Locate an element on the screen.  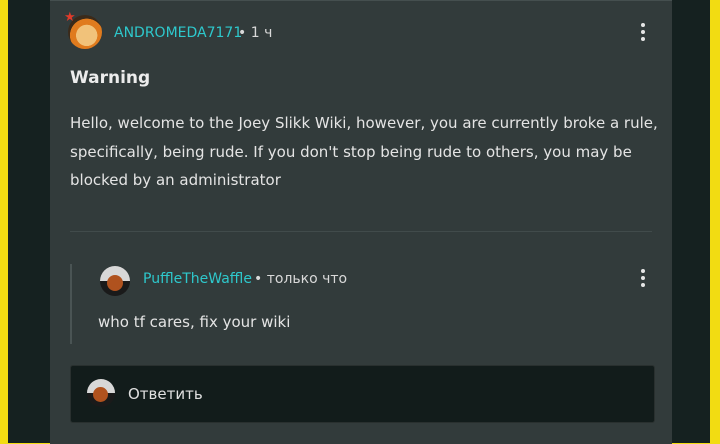
reply-author-link: PuffleTheWaffle is located at coordinates (197, 279).